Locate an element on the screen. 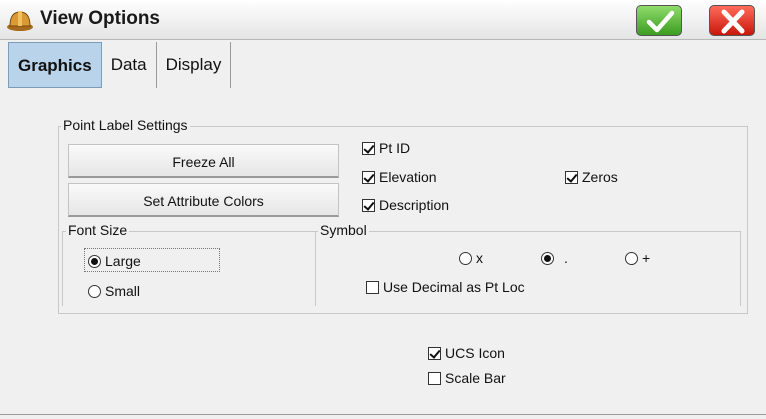 Image resolution: width=766 pixels, height=419 pixels. scale-bar-check-box is located at coordinates (434, 378).